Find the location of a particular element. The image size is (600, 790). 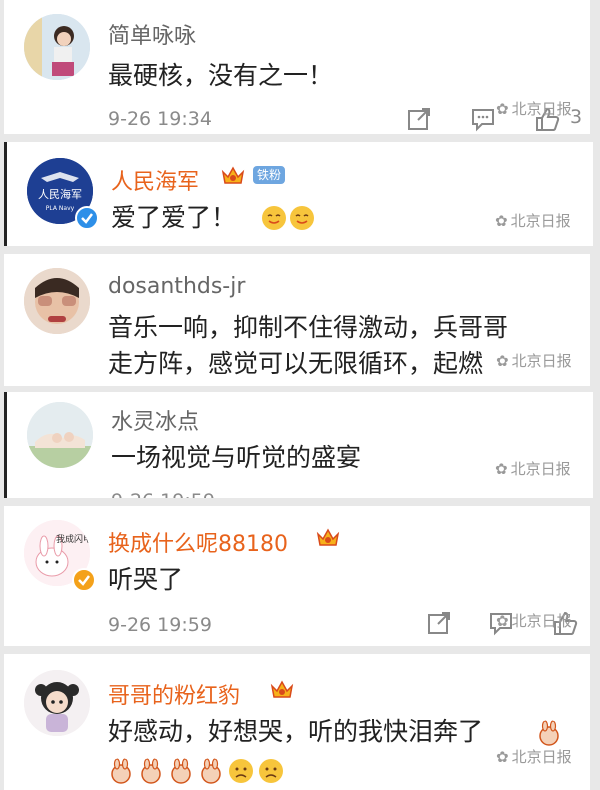

comment-text: 听哭了 is located at coordinates (146, 579).